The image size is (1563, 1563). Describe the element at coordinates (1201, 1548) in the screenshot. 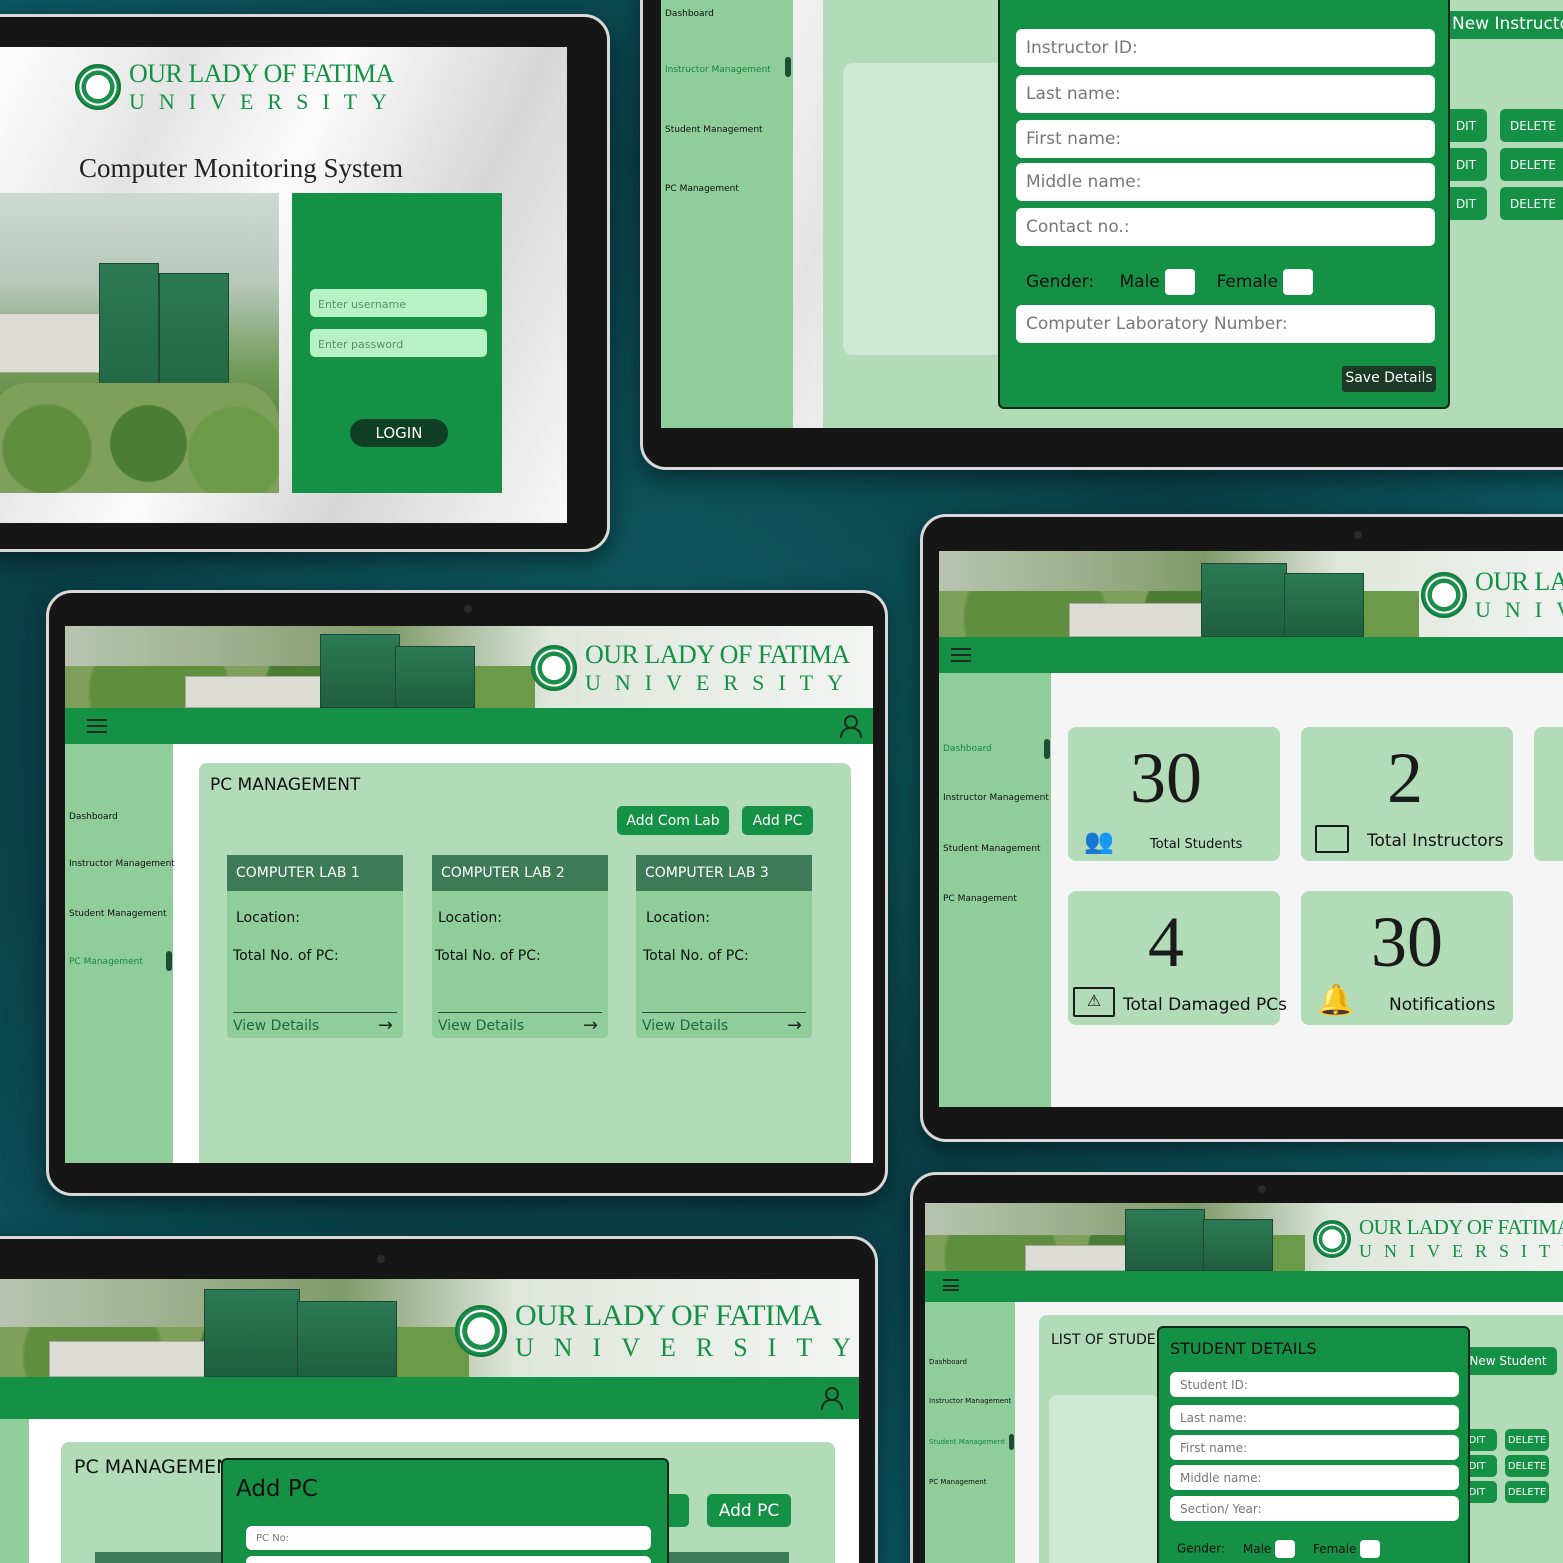

I see `gender-label: Gender:` at that location.